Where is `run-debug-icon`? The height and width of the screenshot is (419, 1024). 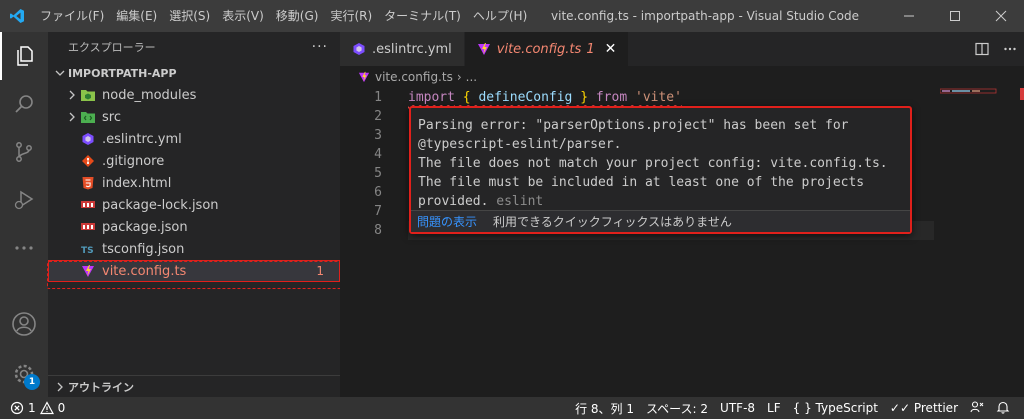 run-debug-icon is located at coordinates (24, 200).